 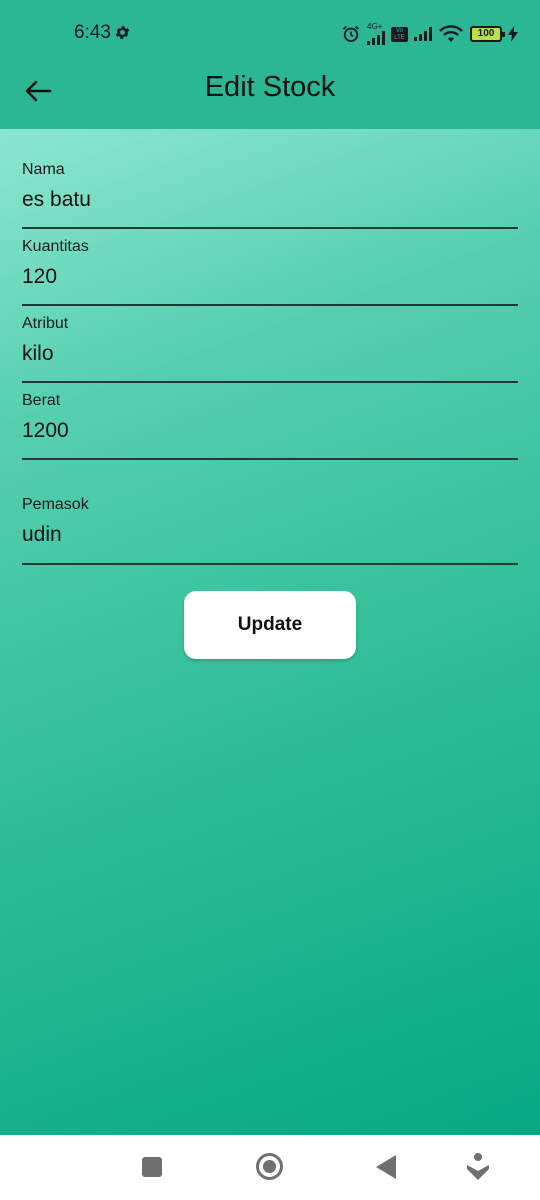 What do you see at coordinates (56, 200) in the screenshot?
I see `nama-input: es batu` at bounding box center [56, 200].